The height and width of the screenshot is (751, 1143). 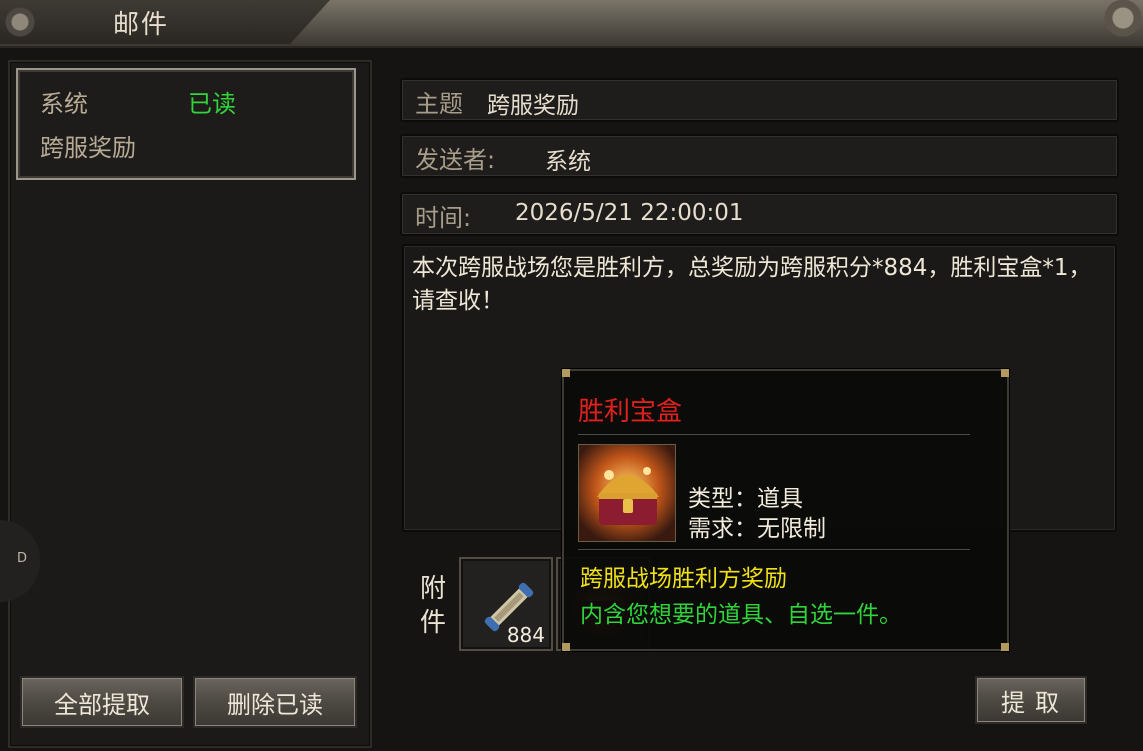 I want to click on subject-label: 主题, so click(x=439, y=104).